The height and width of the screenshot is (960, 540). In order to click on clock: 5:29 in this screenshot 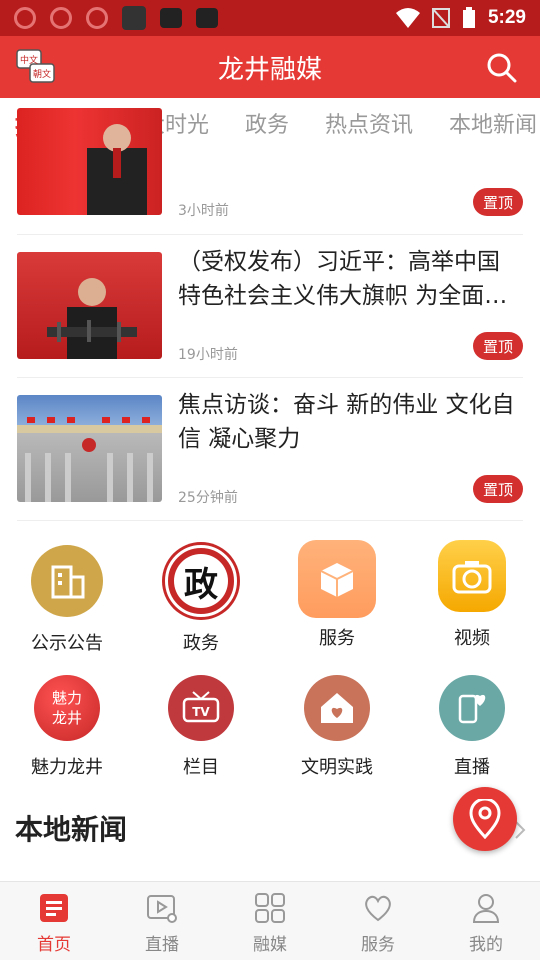, I will do `click(506, 17)`.